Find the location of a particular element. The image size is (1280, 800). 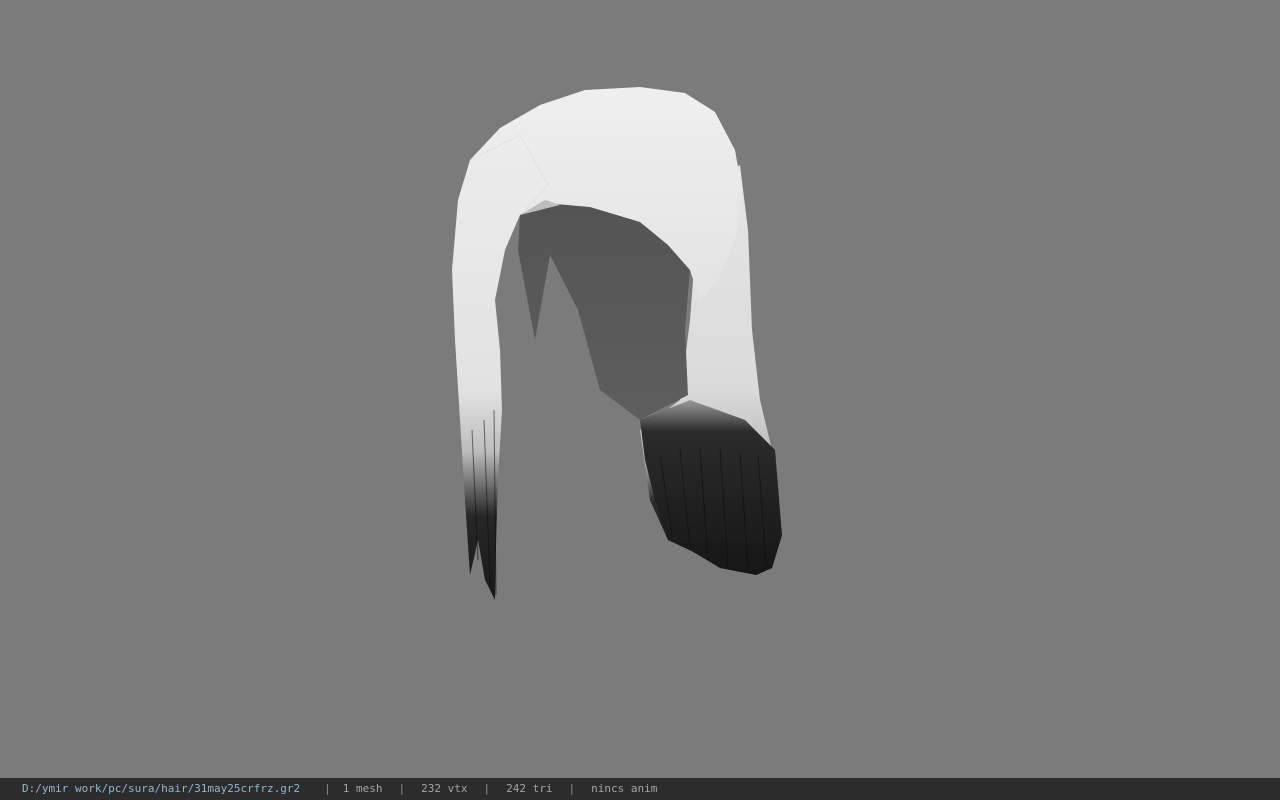

mesh-count: 1 mesh is located at coordinates (362, 788).